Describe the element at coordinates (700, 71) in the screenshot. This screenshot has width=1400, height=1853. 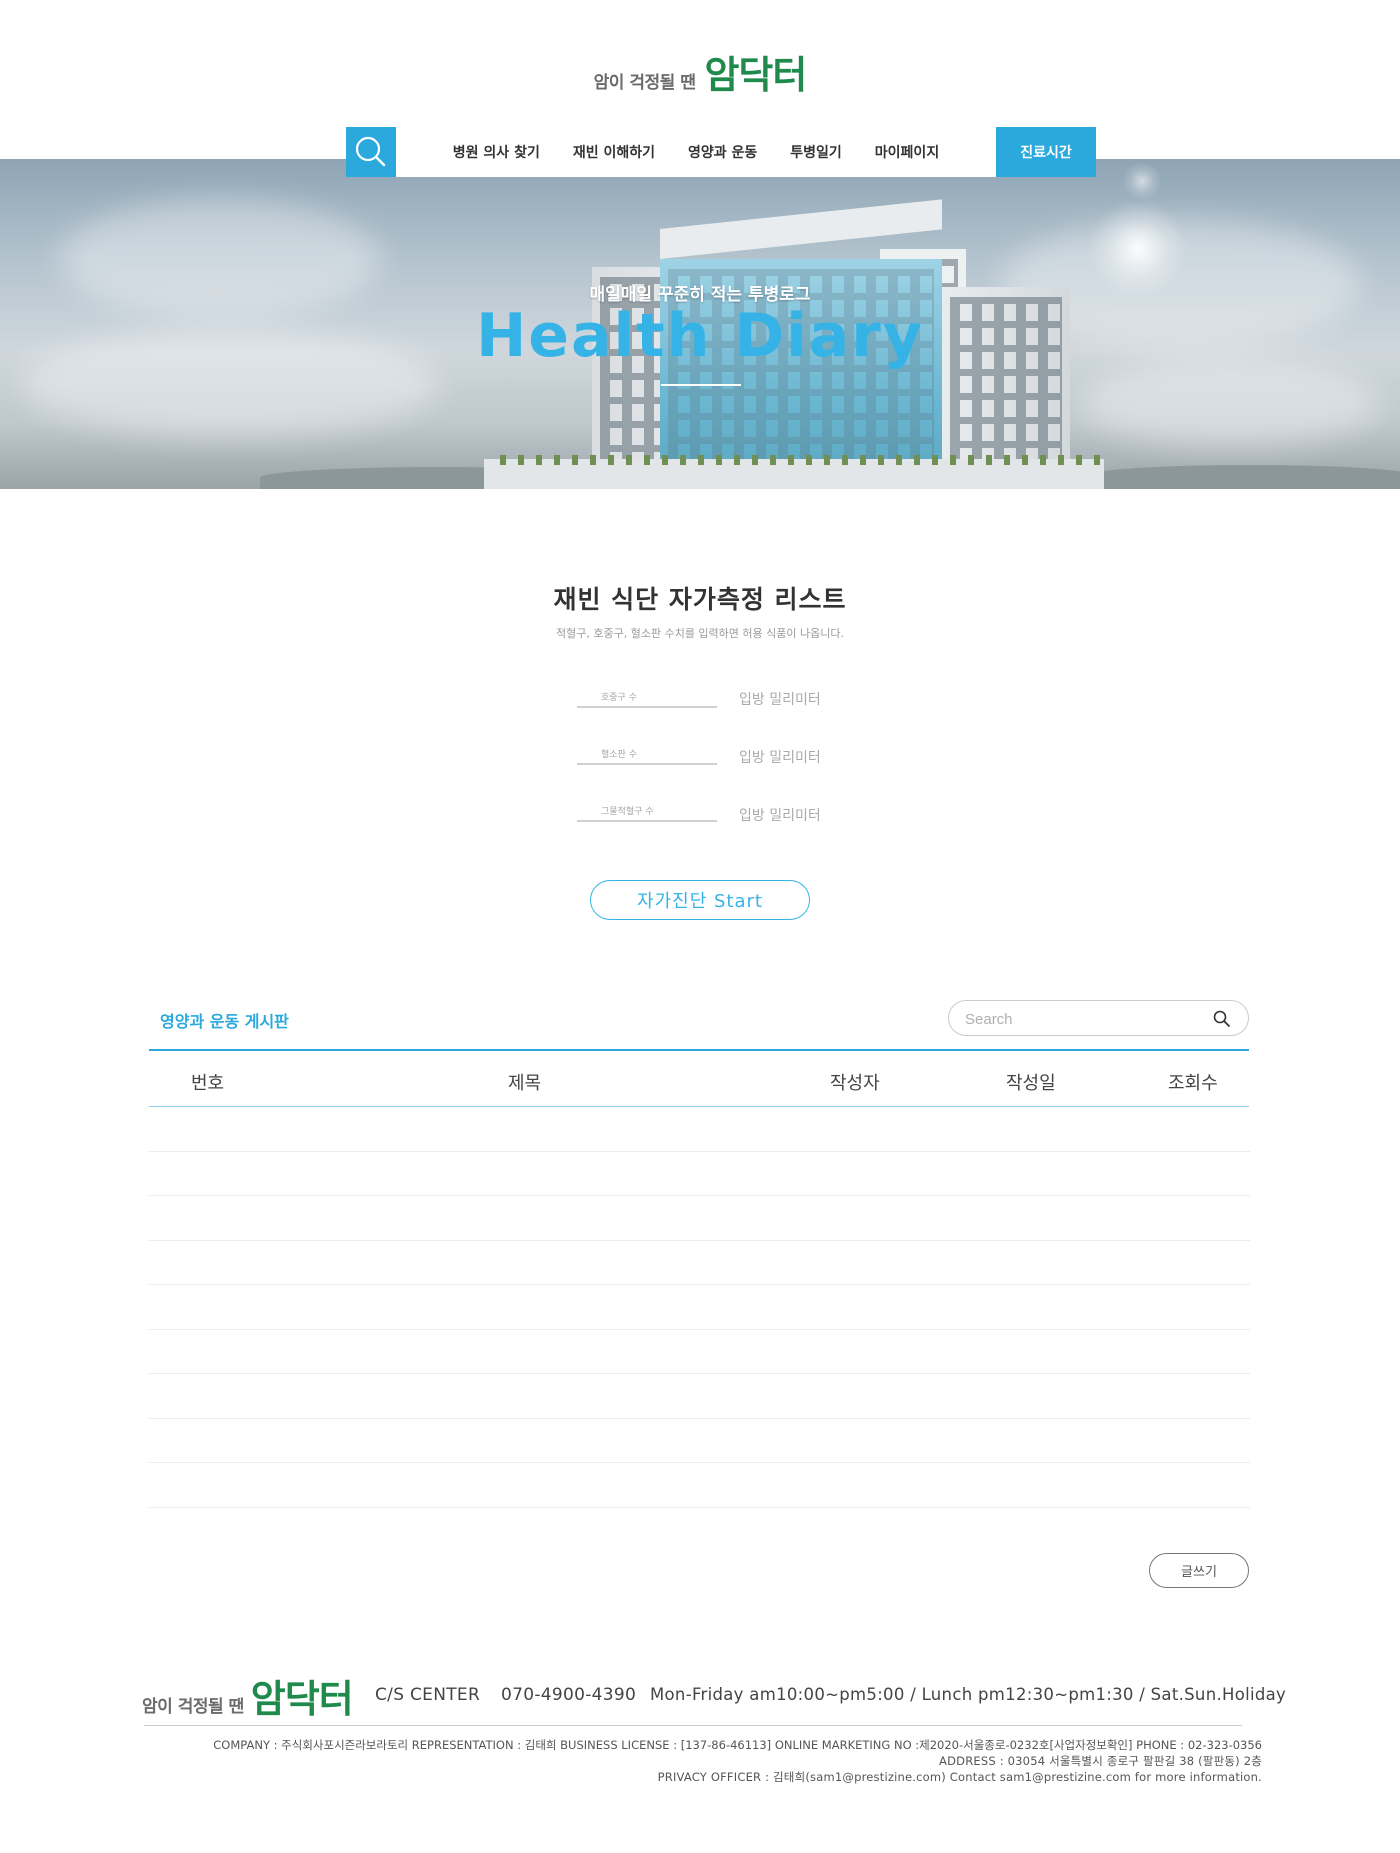
I see `site-logo: 암이 걱정될 땐 암닥터` at that location.